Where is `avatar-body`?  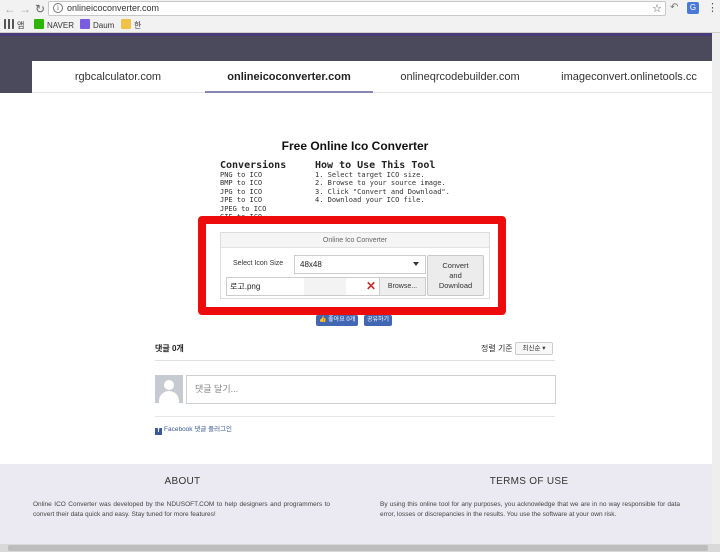
avatar-body is located at coordinates (169, 398).